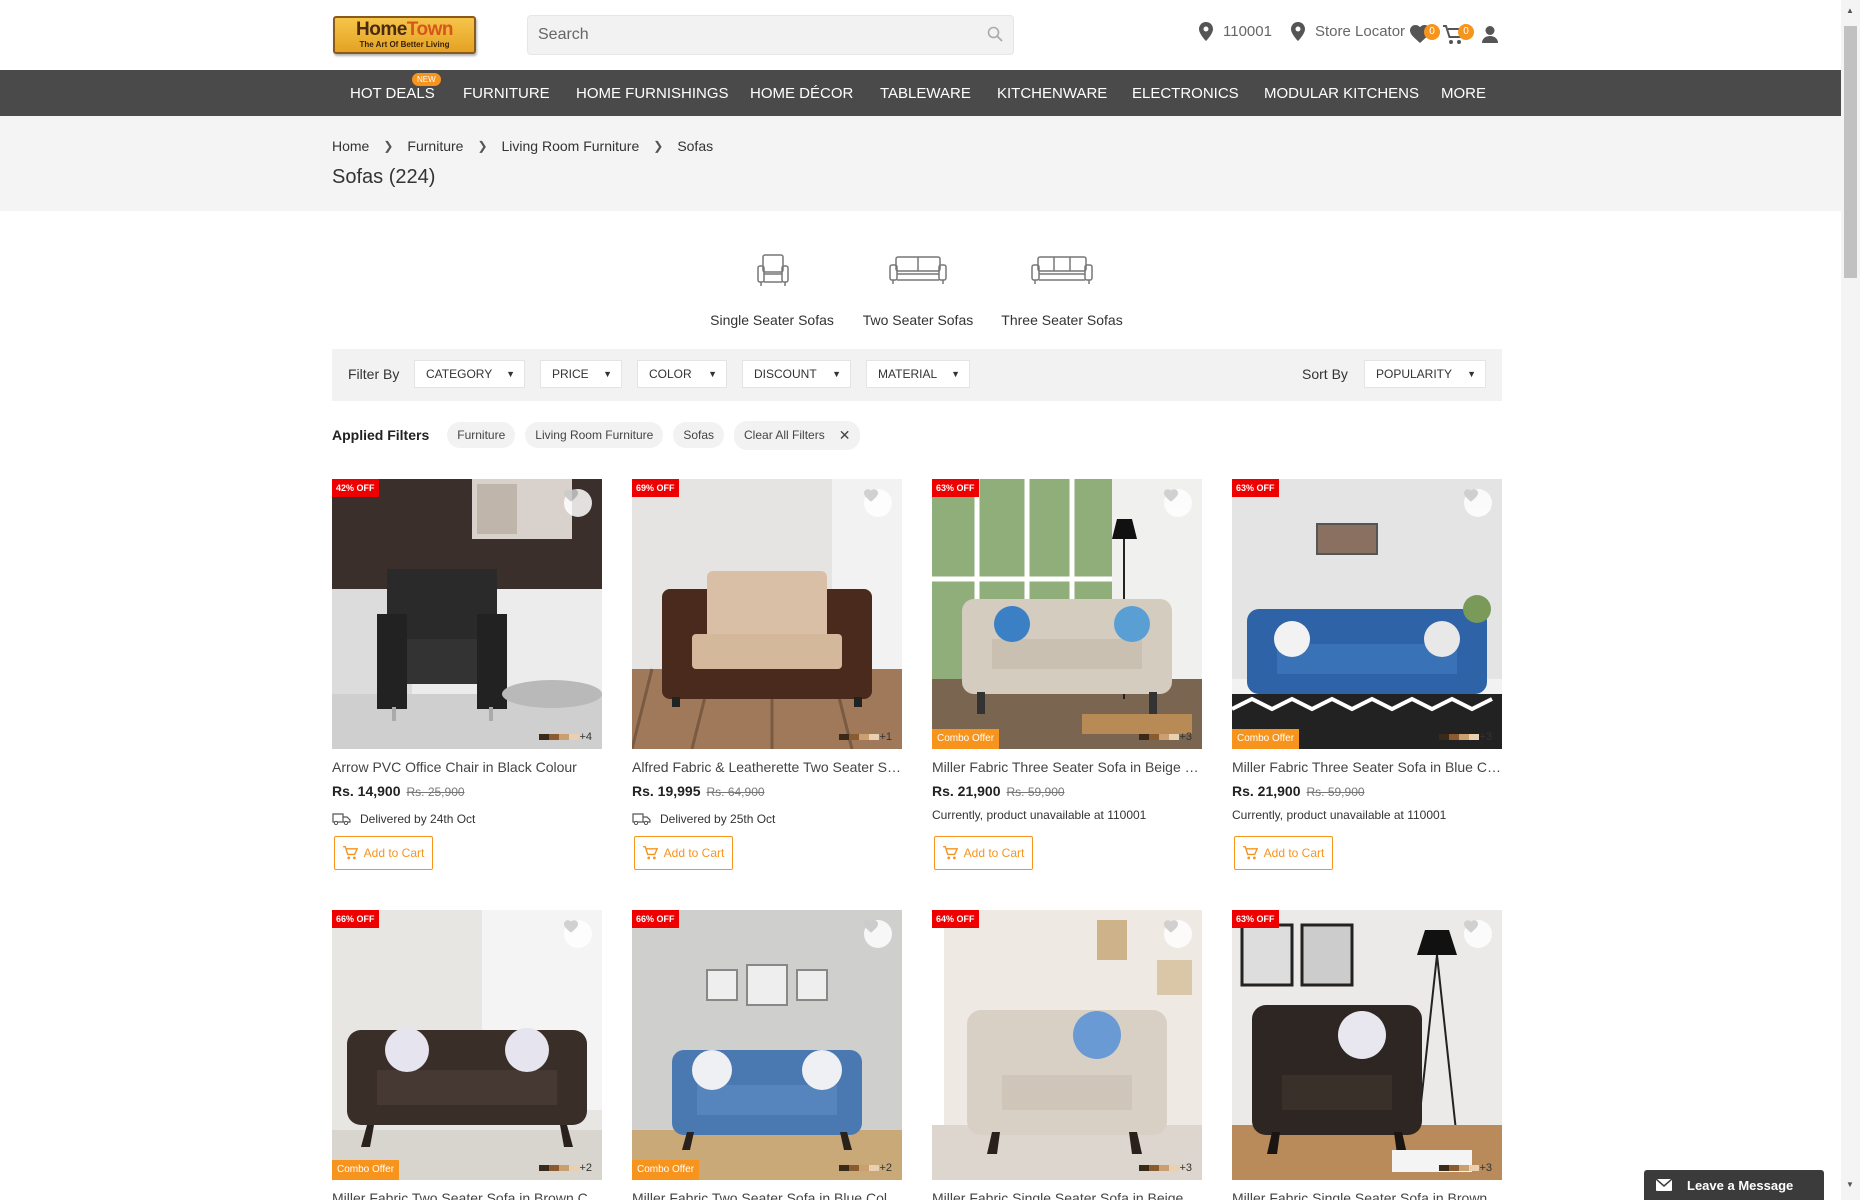  I want to click on discount-badge: 66% OFF, so click(355, 919).